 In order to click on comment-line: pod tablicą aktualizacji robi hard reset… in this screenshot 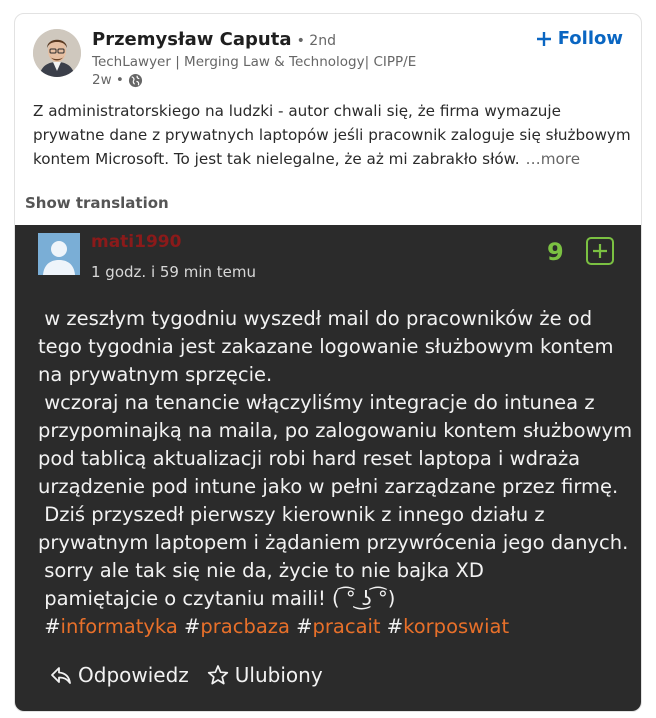, I will do `click(309, 458)`.